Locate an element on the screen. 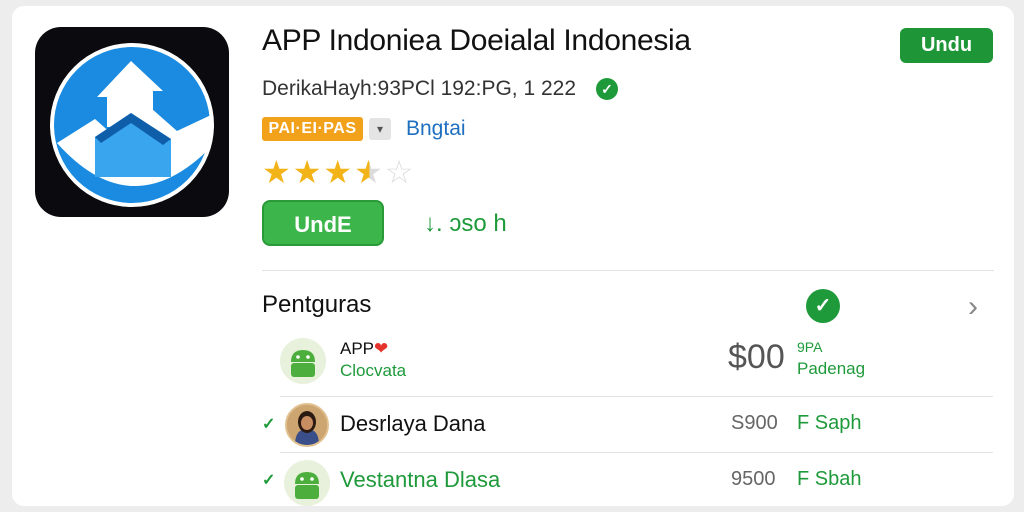 The height and width of the screenshot is (512, 1024). download-size: ↓. ɔso h is located at coordinates (465, 223).